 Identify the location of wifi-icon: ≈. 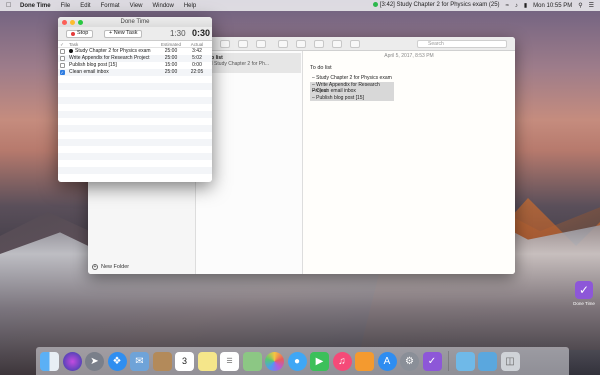
(507, 6).